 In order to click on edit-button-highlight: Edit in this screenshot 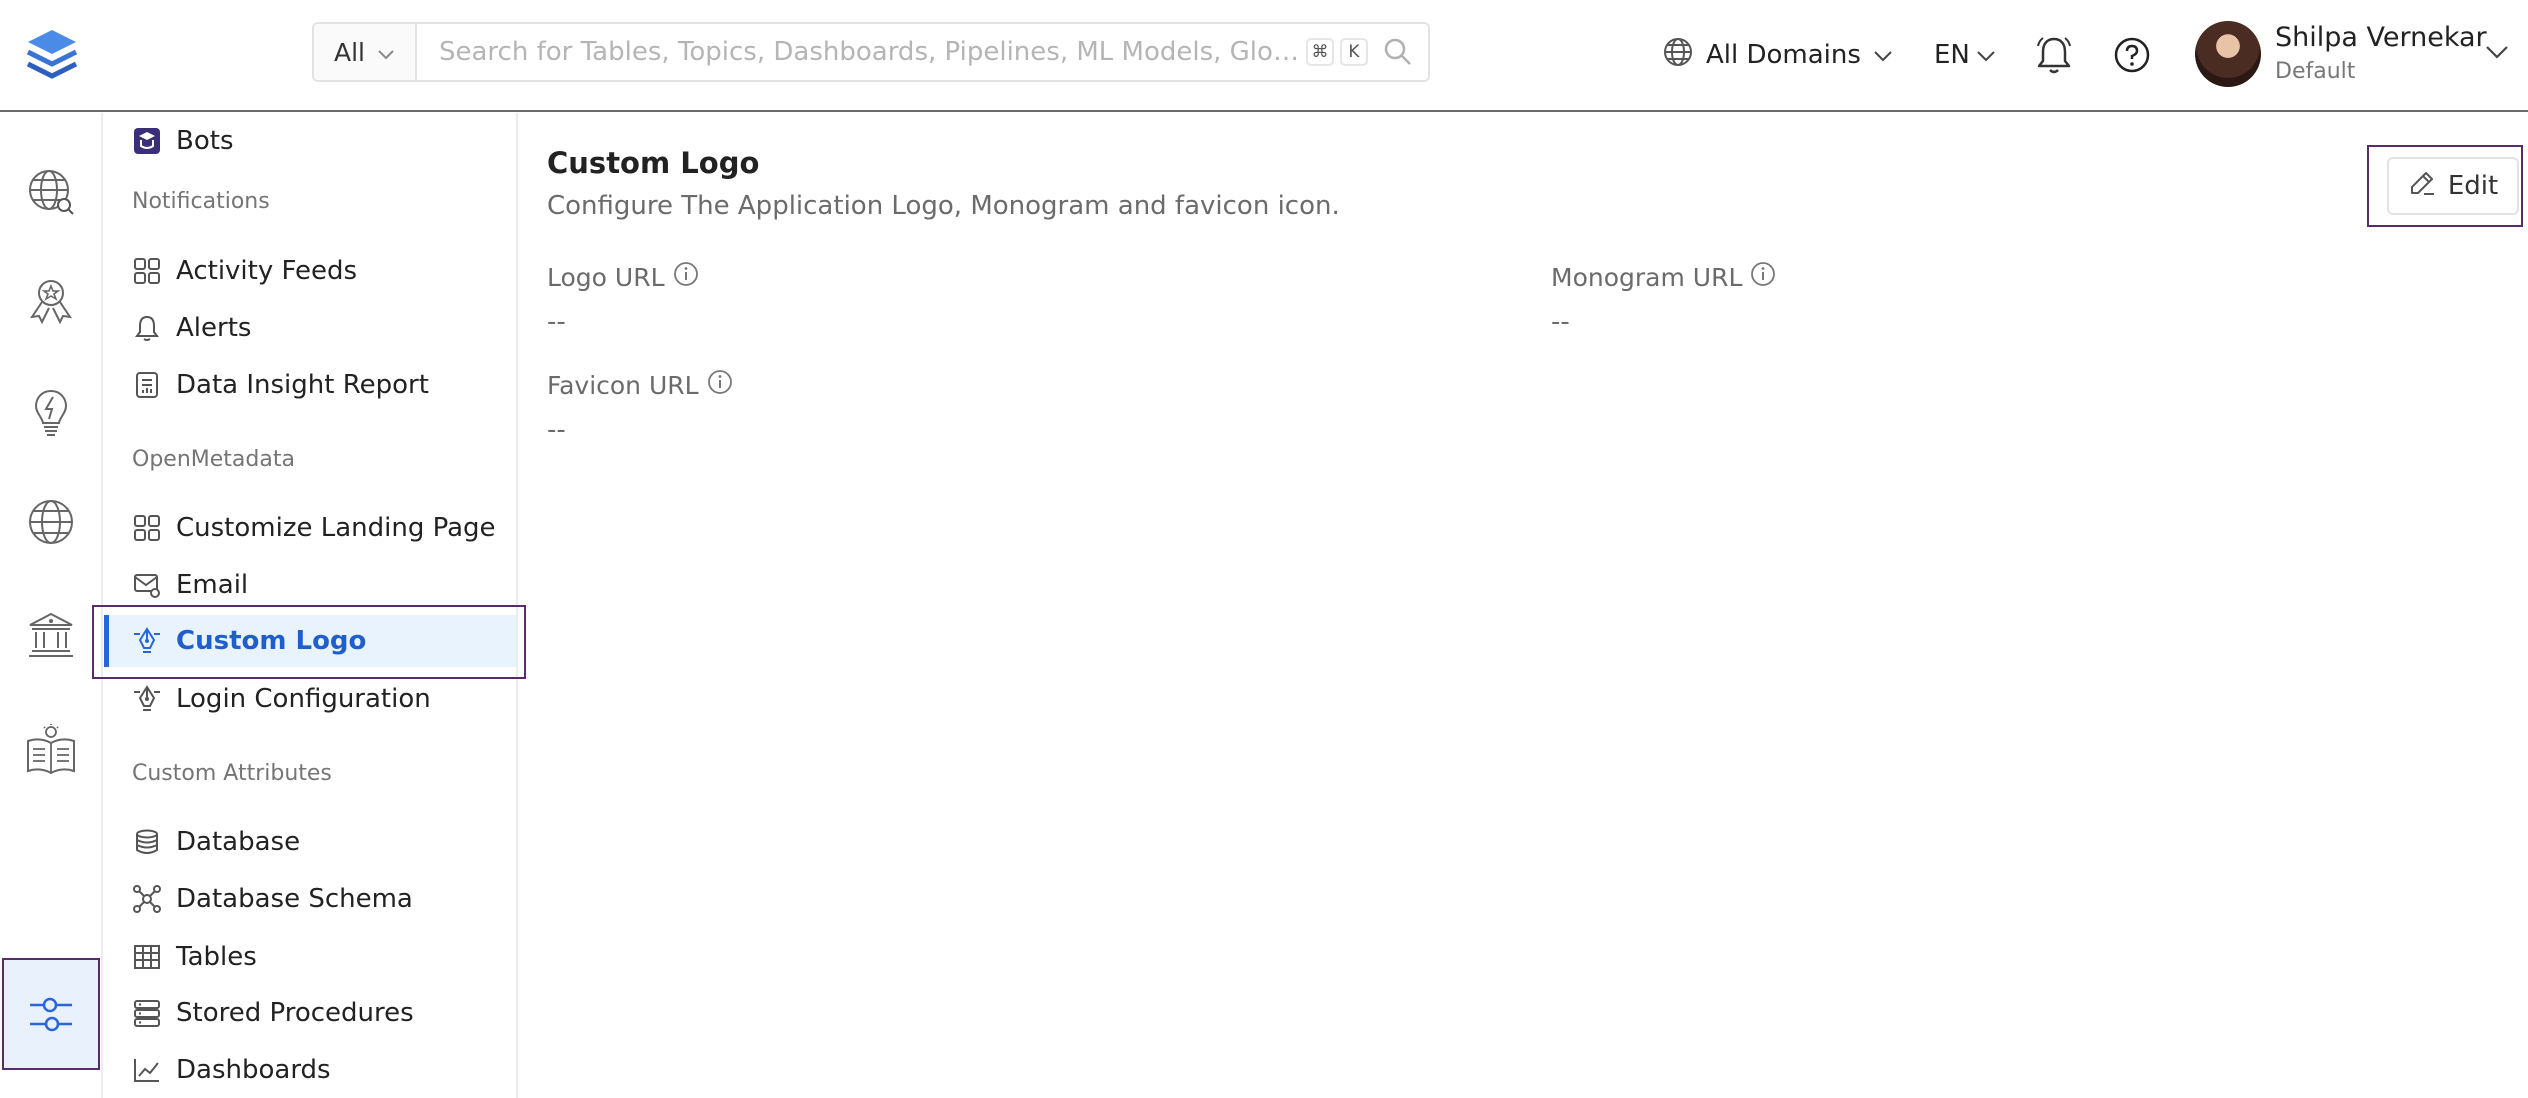, I will do `click(2445, 186)`.